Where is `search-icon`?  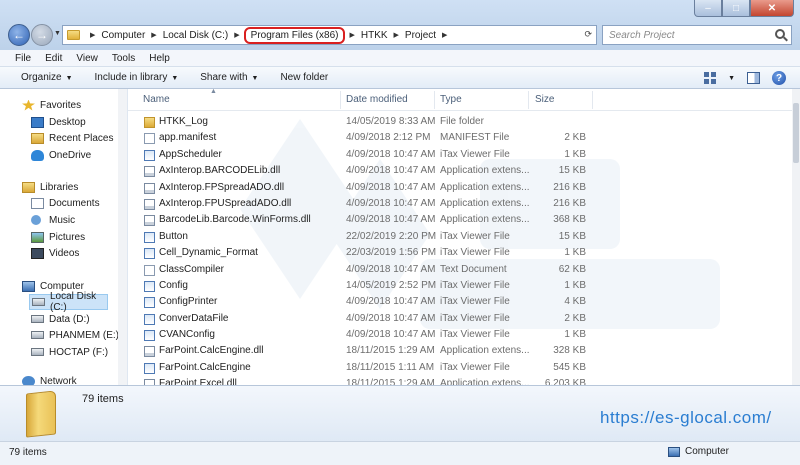 search-icon is located at coordinates (780, 34).